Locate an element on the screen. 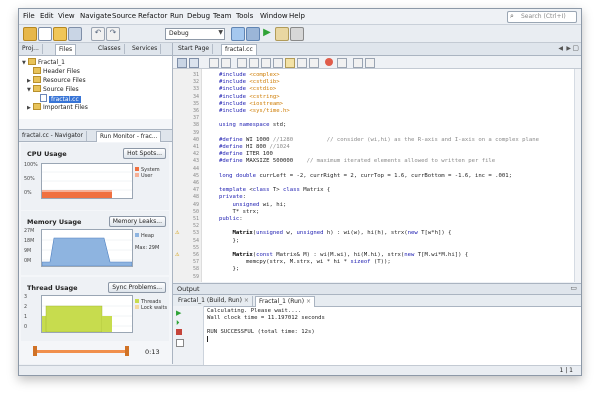  line-number: 40 is located at coordinates (195, 139).